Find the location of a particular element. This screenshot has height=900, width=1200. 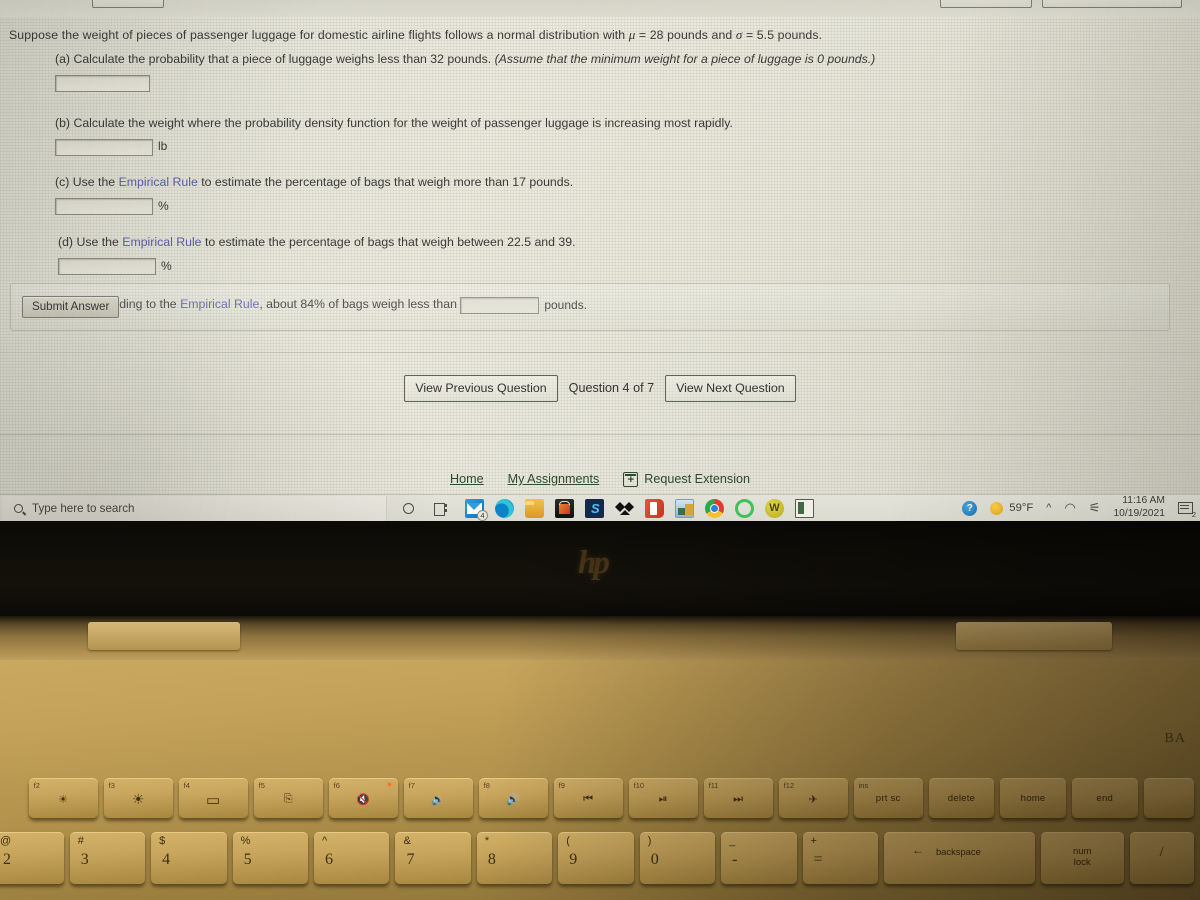

key-numpad-divide: / is located at coordinates (1161, 858).